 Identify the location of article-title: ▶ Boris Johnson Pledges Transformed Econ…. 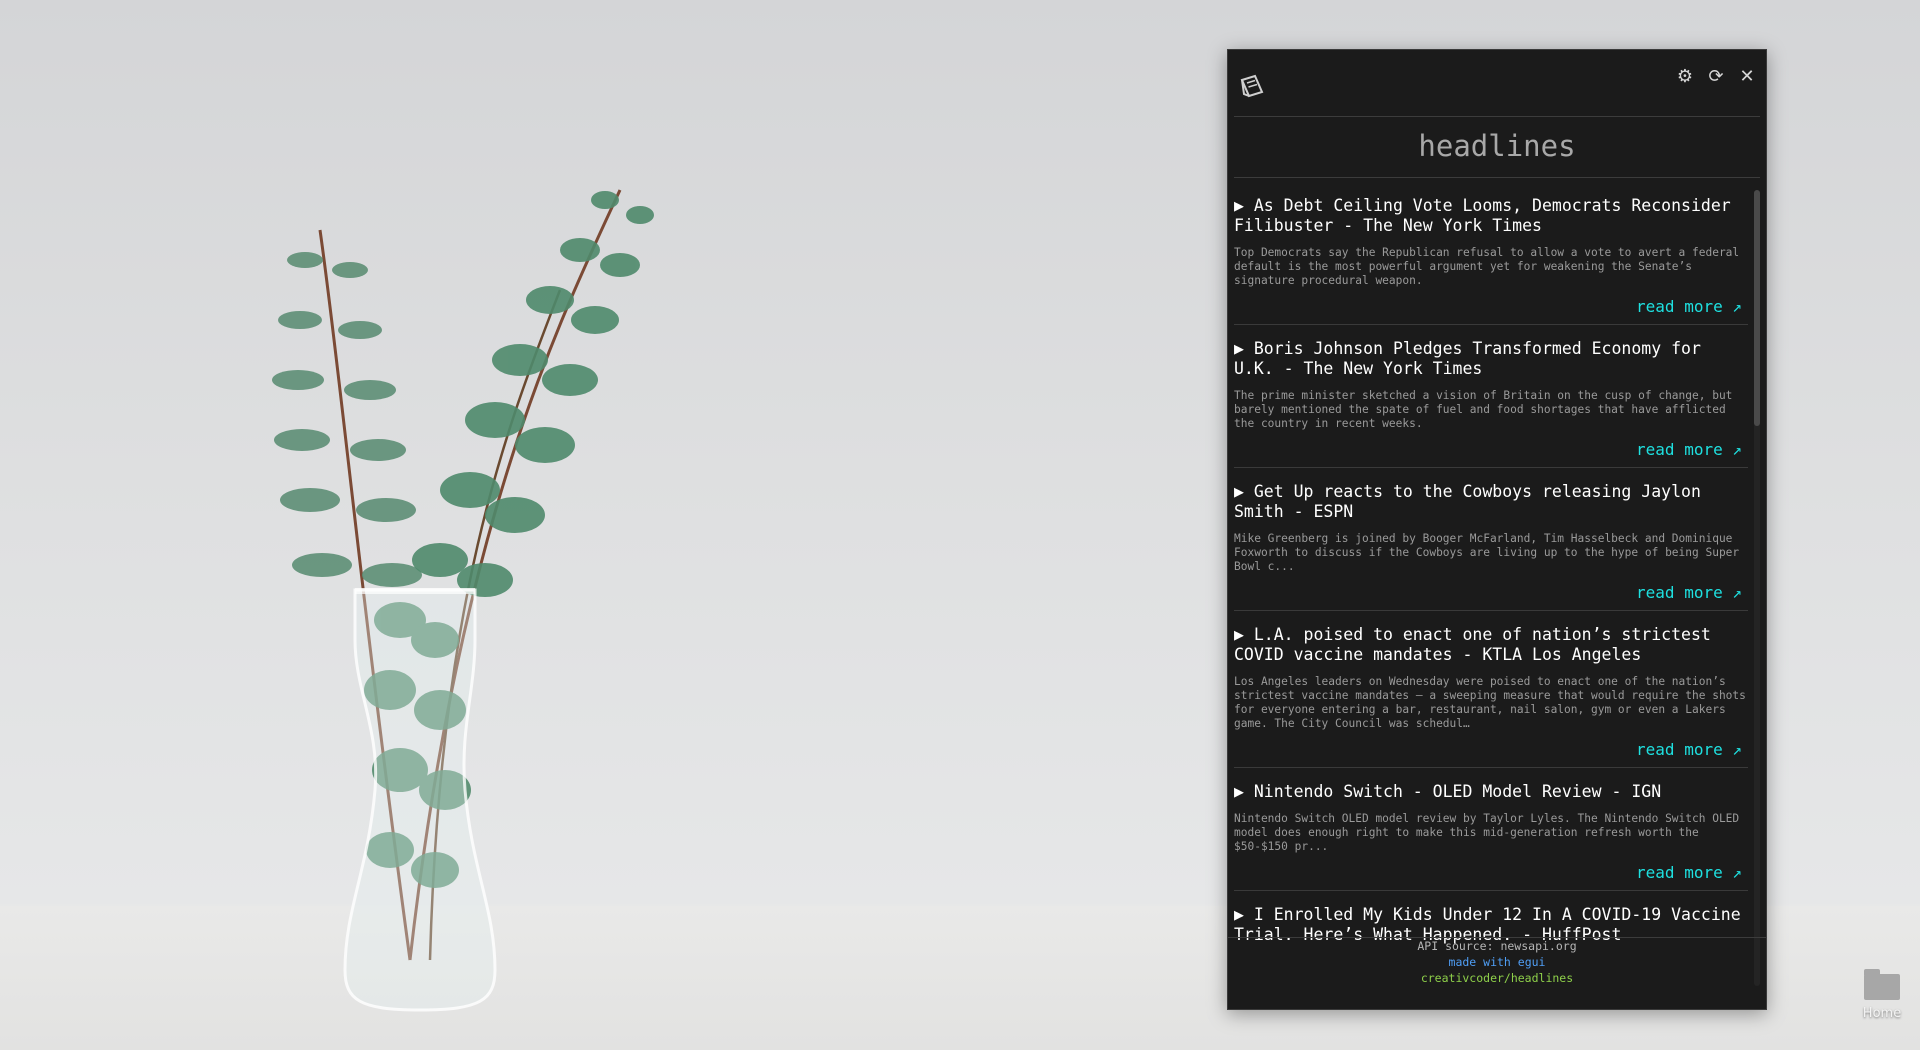
(1491, 359).